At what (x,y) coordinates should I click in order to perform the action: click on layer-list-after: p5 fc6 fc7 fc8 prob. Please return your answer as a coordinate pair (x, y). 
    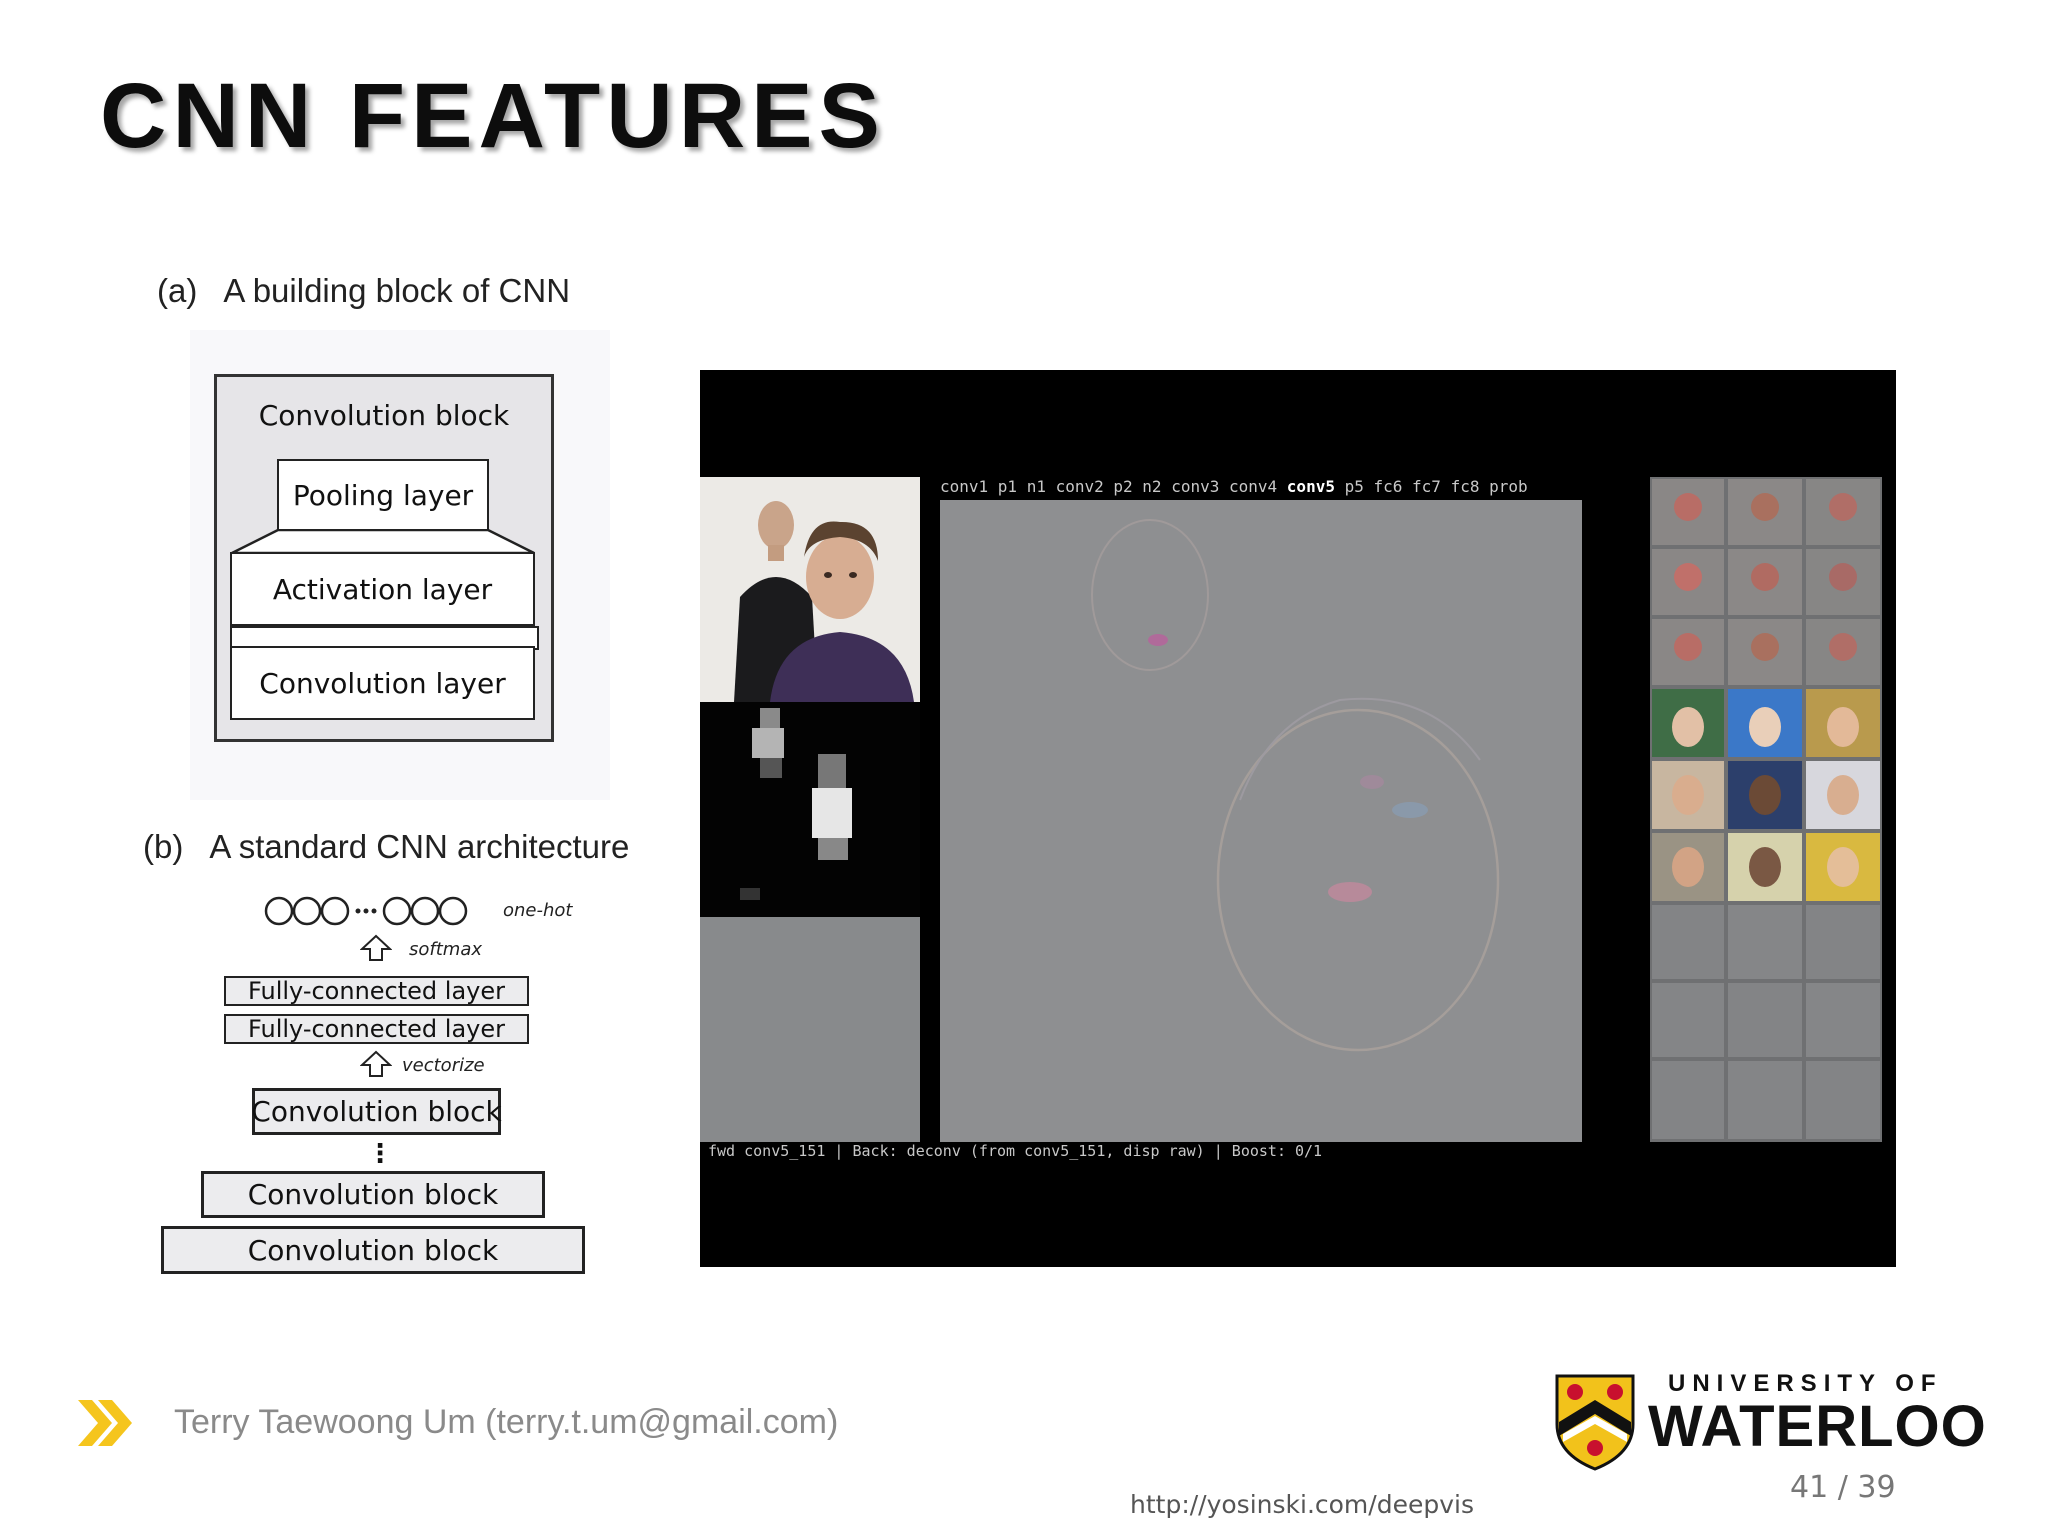
    Looking at the image, I should click on (1436, 486).